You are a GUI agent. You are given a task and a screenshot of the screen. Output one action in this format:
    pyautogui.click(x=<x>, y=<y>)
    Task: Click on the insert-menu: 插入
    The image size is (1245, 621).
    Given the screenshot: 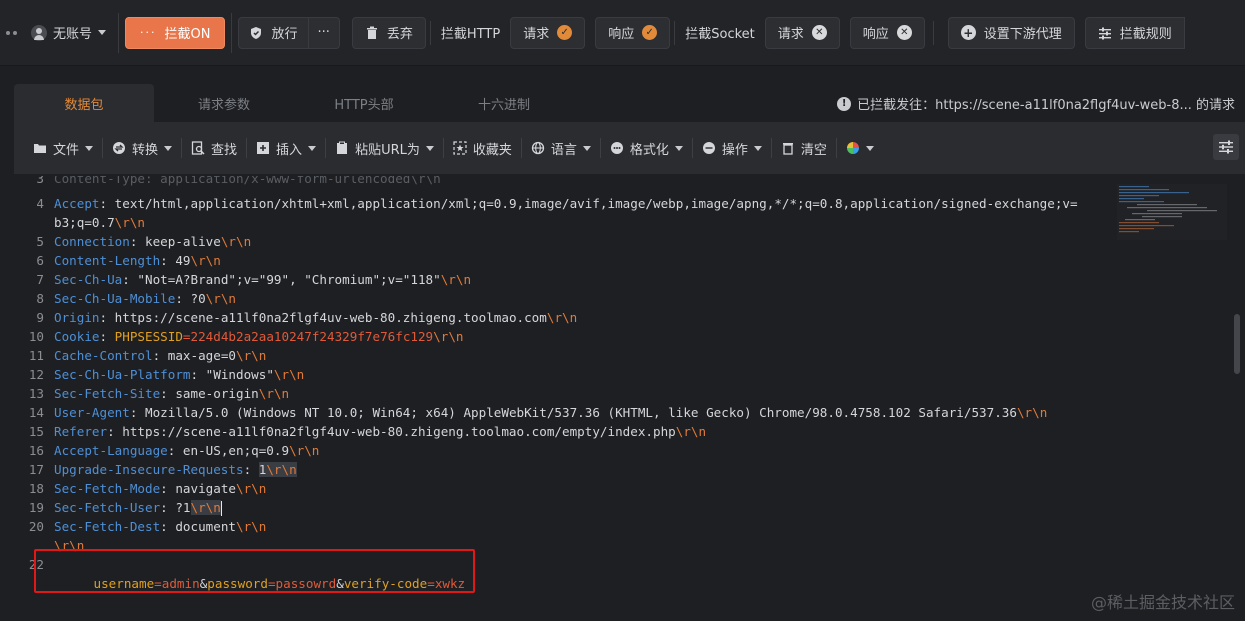 What is the action you would take?
    pyautogui.click(x=286, y=148)
    